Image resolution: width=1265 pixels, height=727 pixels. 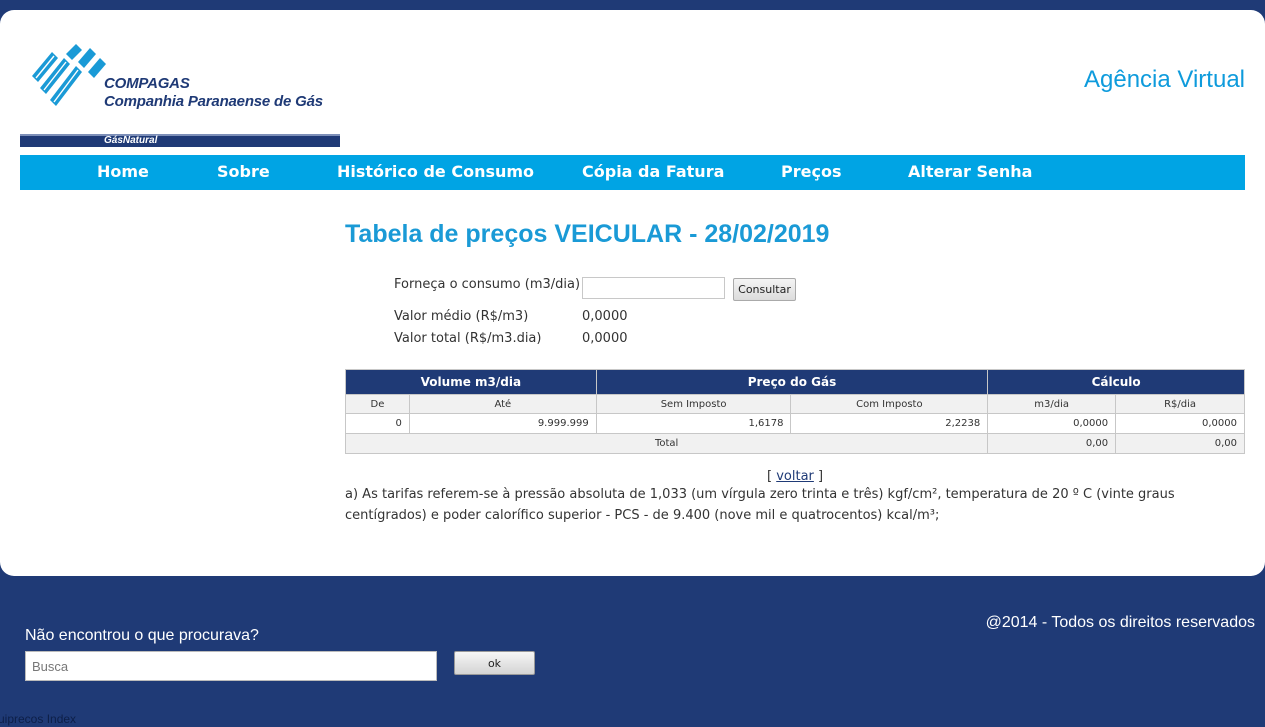 What do you see at coordinates (147, 83) in the screenshot?
I see `logo-company-name: COMPAGAS` at bounding box center [147, 83].